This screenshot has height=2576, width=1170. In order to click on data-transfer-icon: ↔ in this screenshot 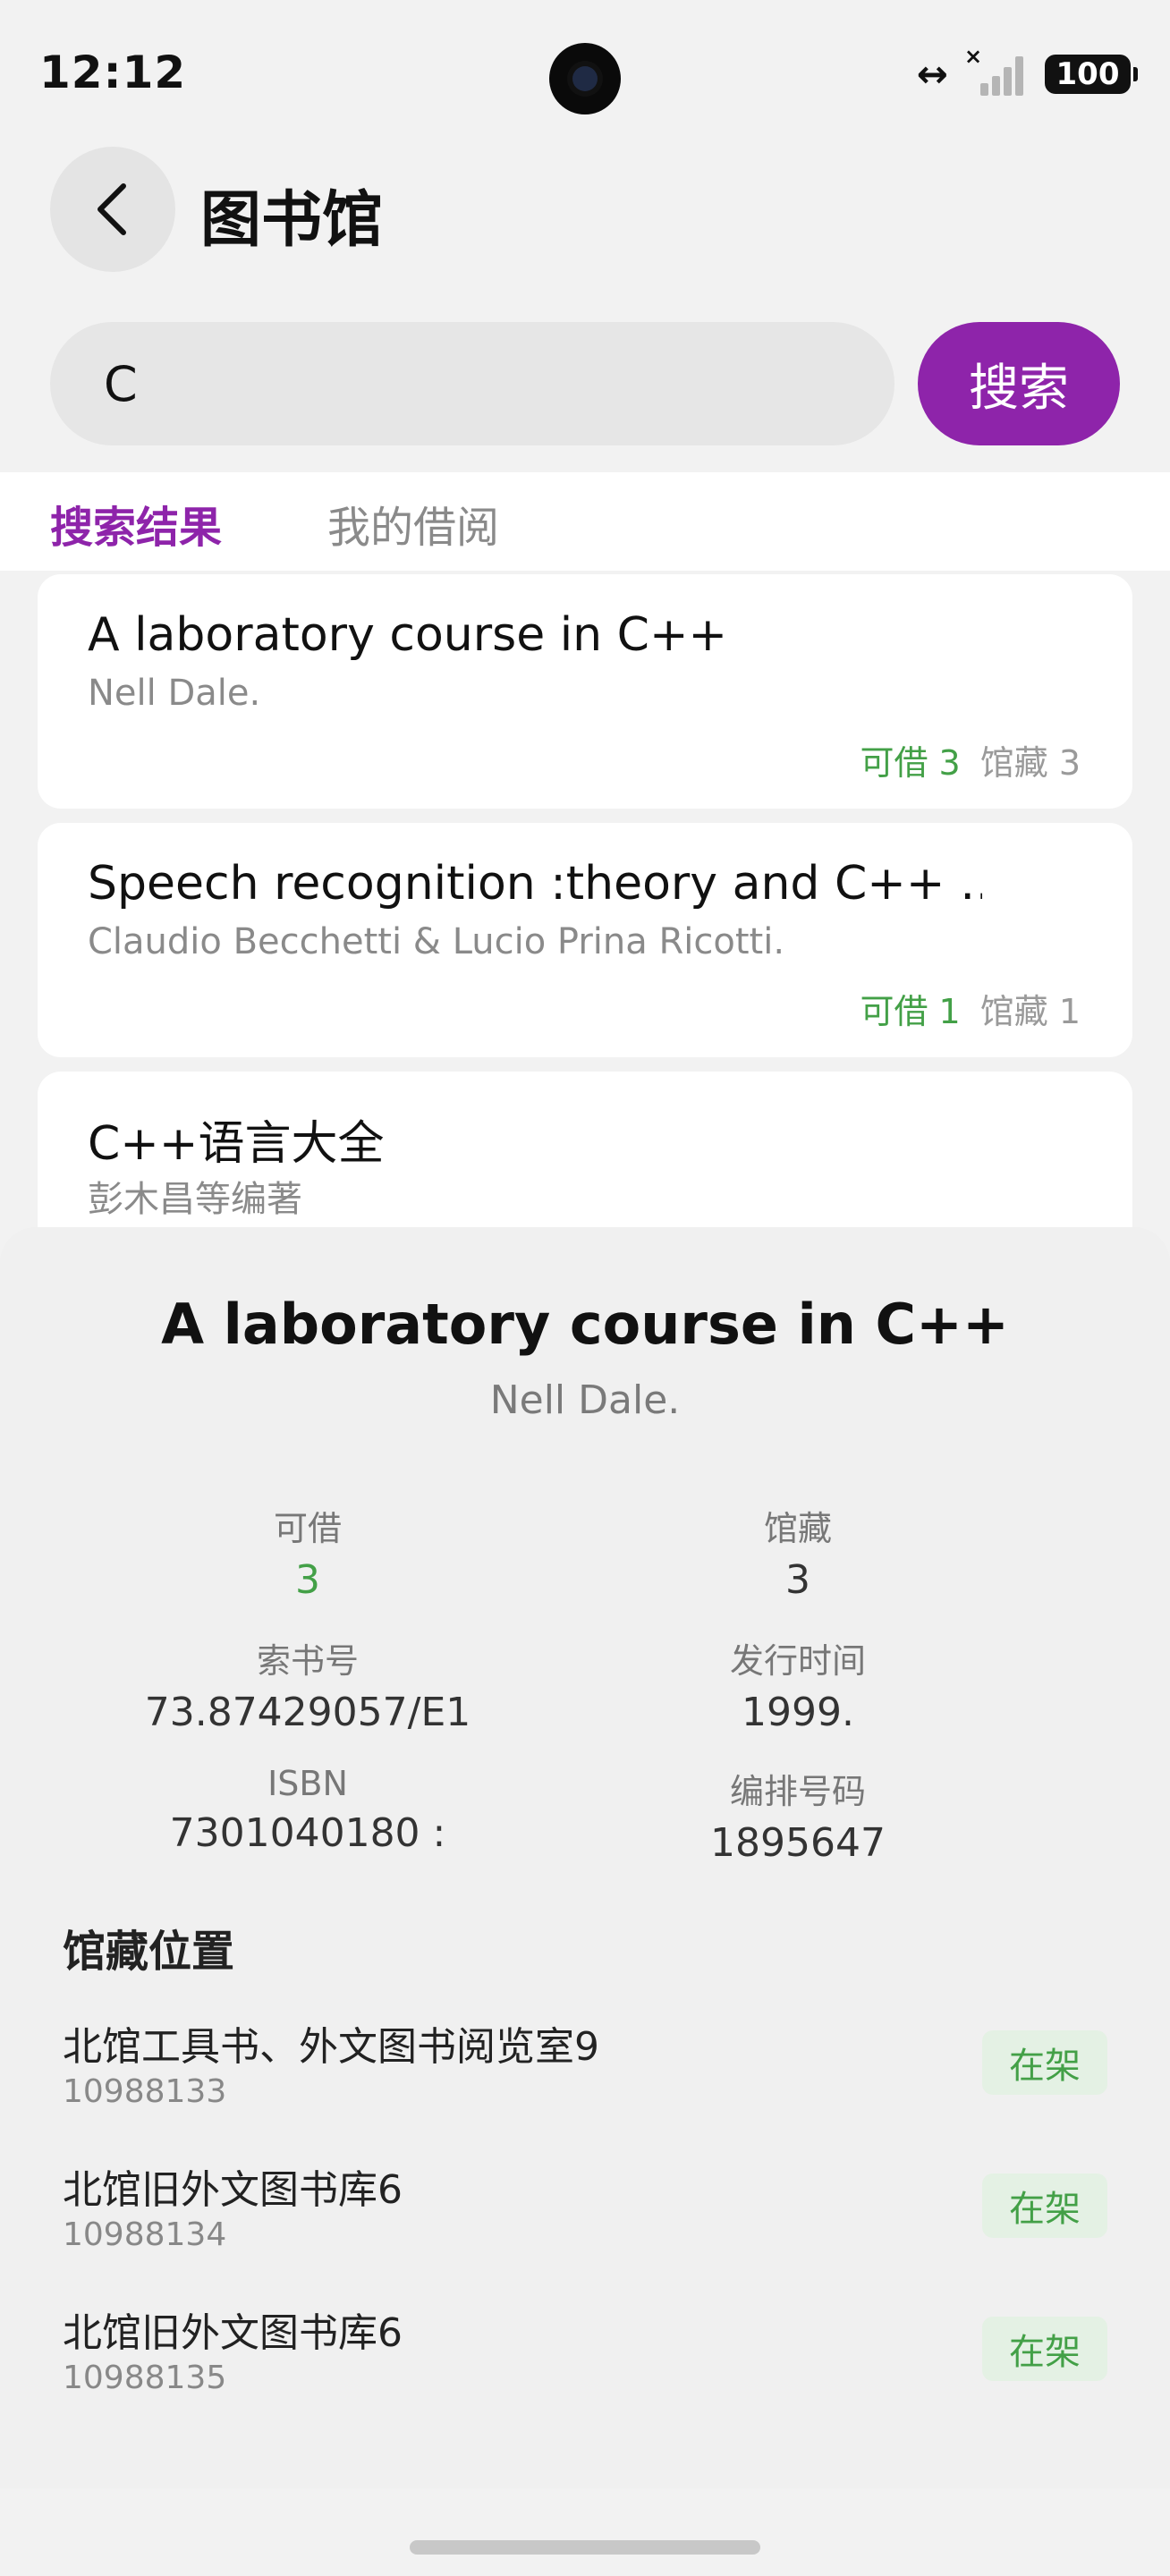, I will do `click(932, 74)`.